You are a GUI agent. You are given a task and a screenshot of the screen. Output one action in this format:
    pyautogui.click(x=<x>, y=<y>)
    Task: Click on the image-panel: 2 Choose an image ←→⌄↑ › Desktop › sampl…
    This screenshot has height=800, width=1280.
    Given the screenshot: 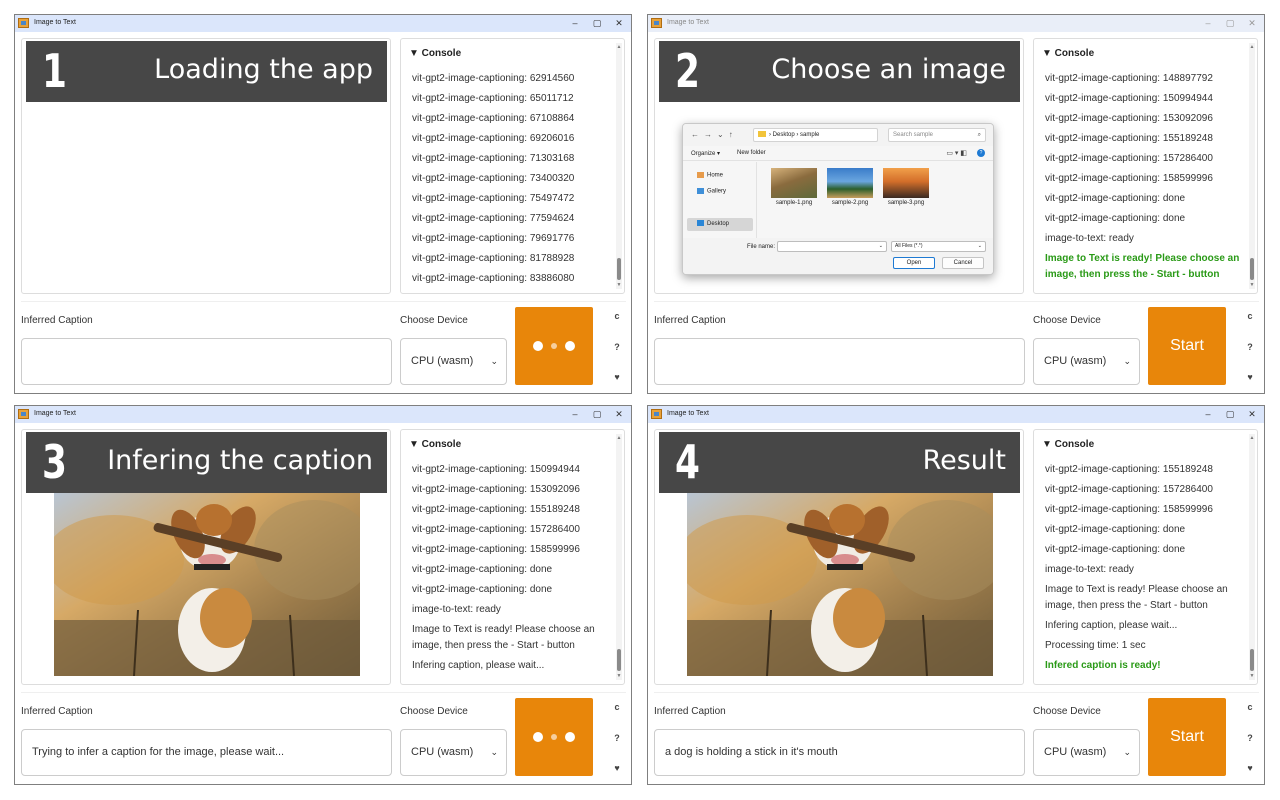 What is the action you would take?
    pyautogui.click(x=839, y=166)
    